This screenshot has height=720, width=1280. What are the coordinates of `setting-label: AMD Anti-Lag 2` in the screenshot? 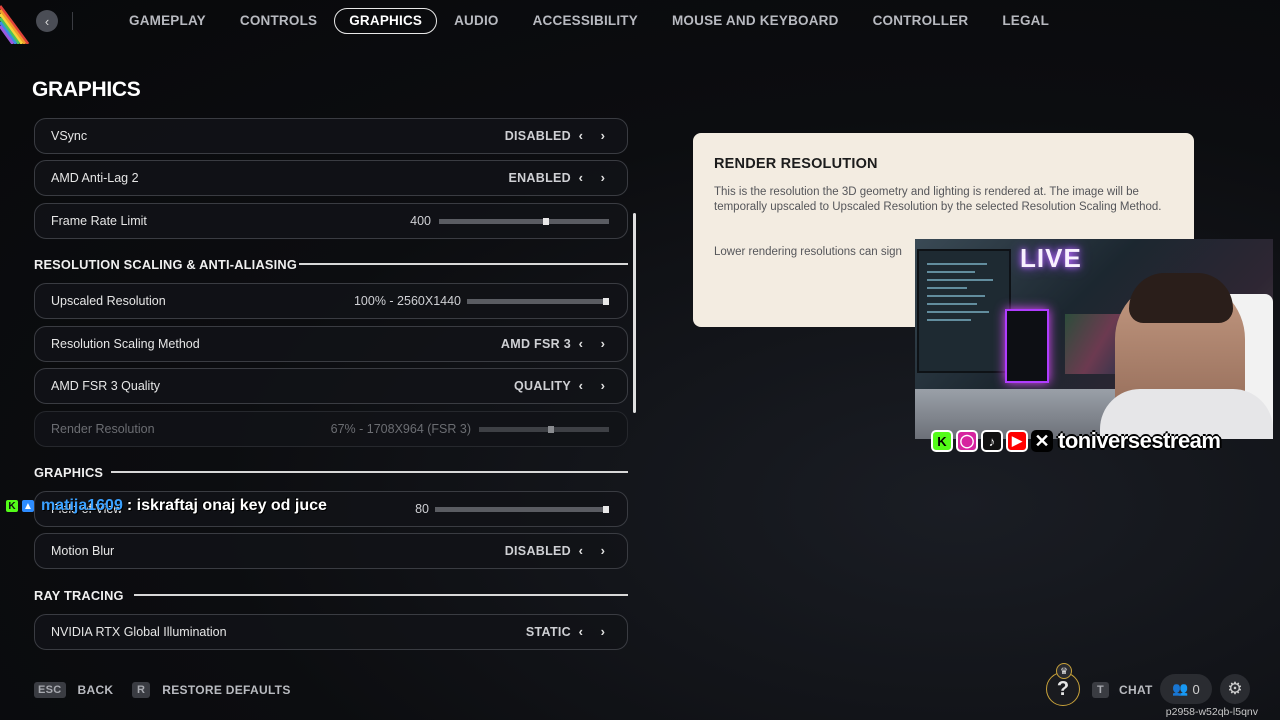 It's located at (95, 178).